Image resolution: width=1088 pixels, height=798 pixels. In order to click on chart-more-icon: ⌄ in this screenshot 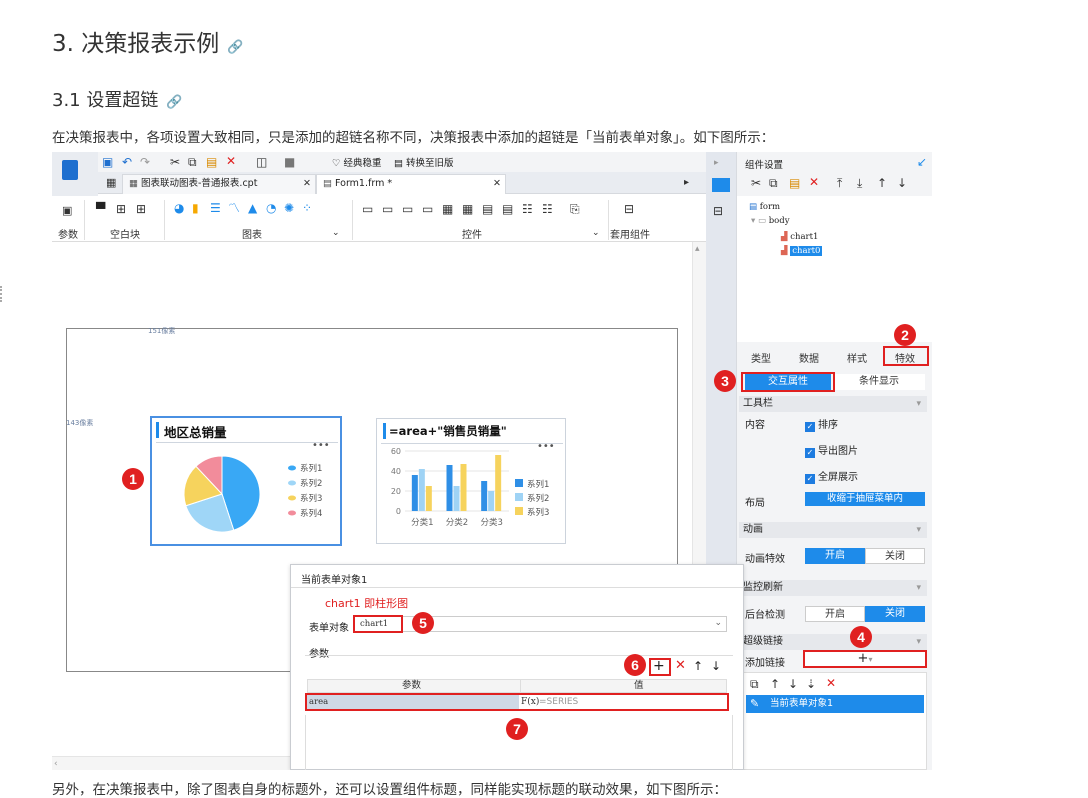, I will do `click(336, 233)`.